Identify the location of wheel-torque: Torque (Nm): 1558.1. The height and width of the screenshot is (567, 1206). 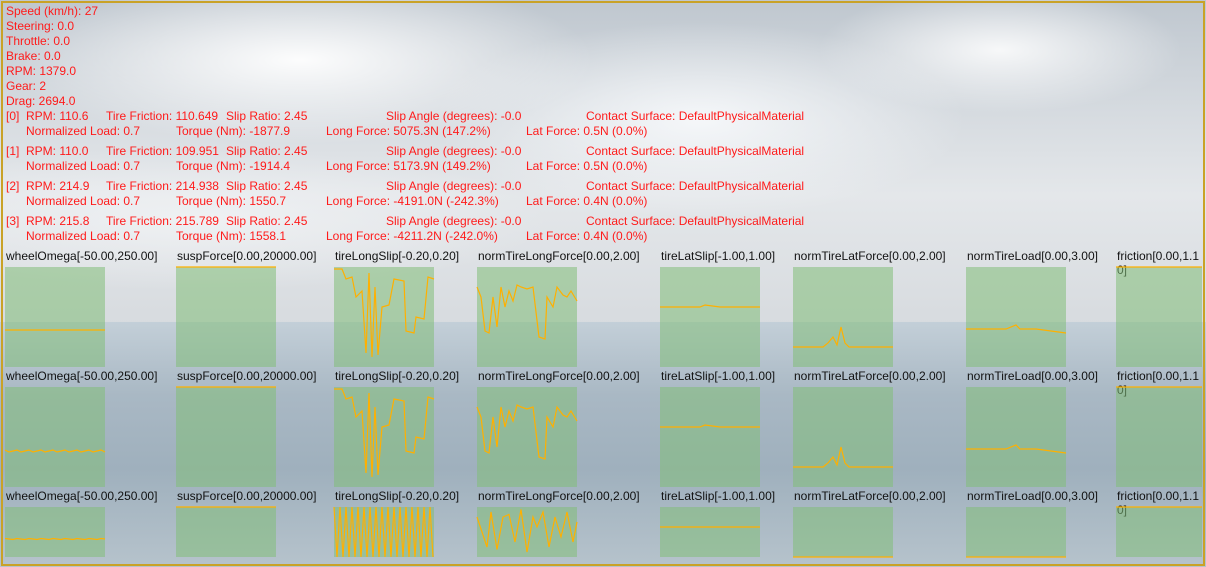
(231, 236).